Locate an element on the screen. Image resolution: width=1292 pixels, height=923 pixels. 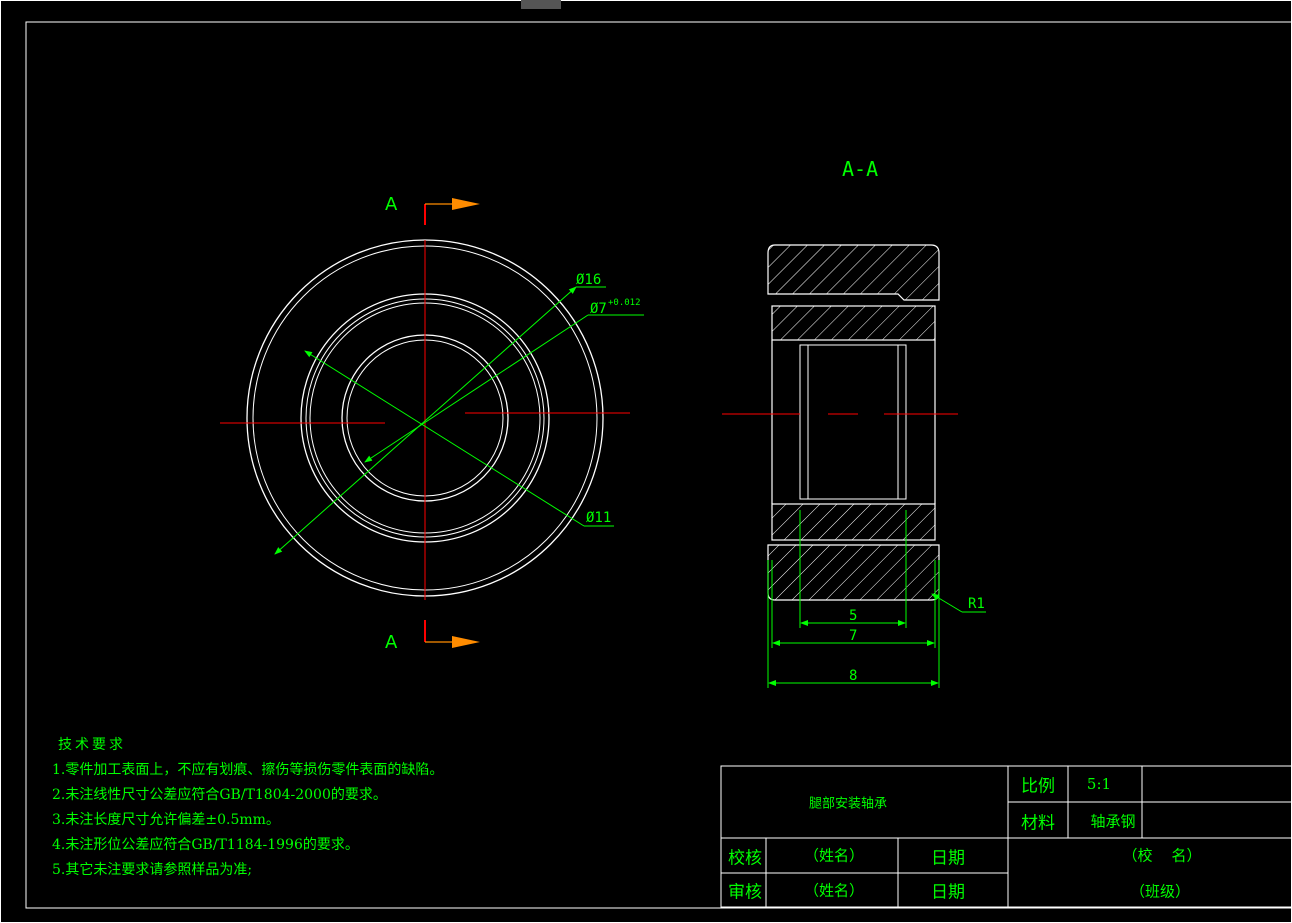
review-date: 日期 is located at coordinates (948, 892).